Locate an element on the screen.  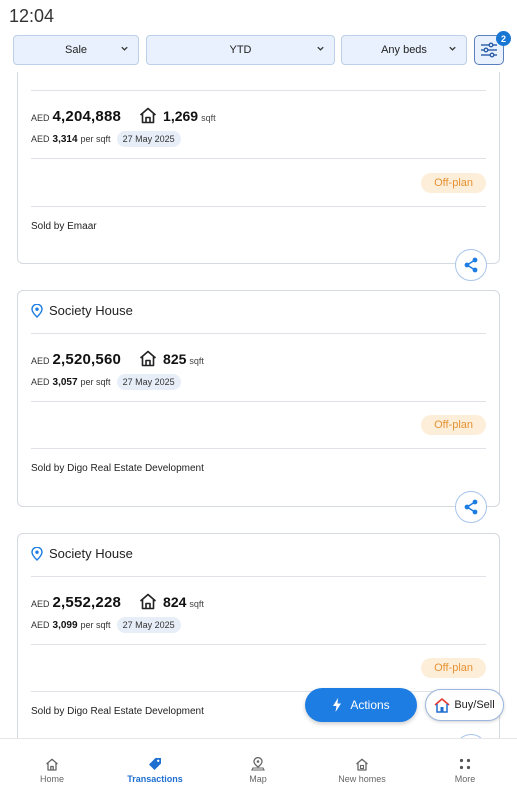
tag-icon is located at coordinates (155, 764).